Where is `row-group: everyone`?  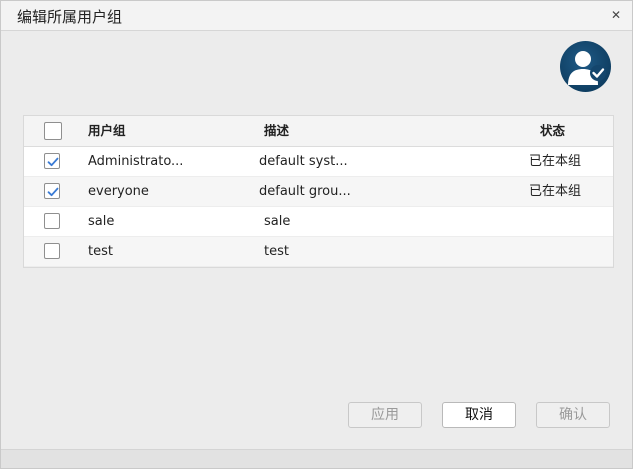 row-group: everyone is located at coordinates (118, 191).